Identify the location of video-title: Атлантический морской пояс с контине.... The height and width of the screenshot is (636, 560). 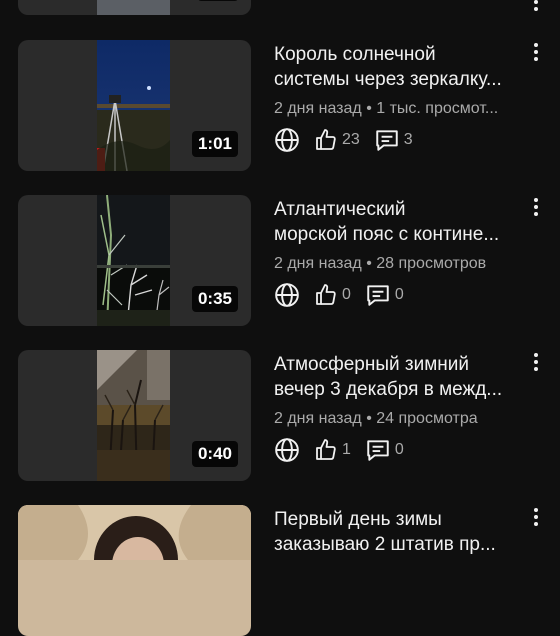
(399, 222).